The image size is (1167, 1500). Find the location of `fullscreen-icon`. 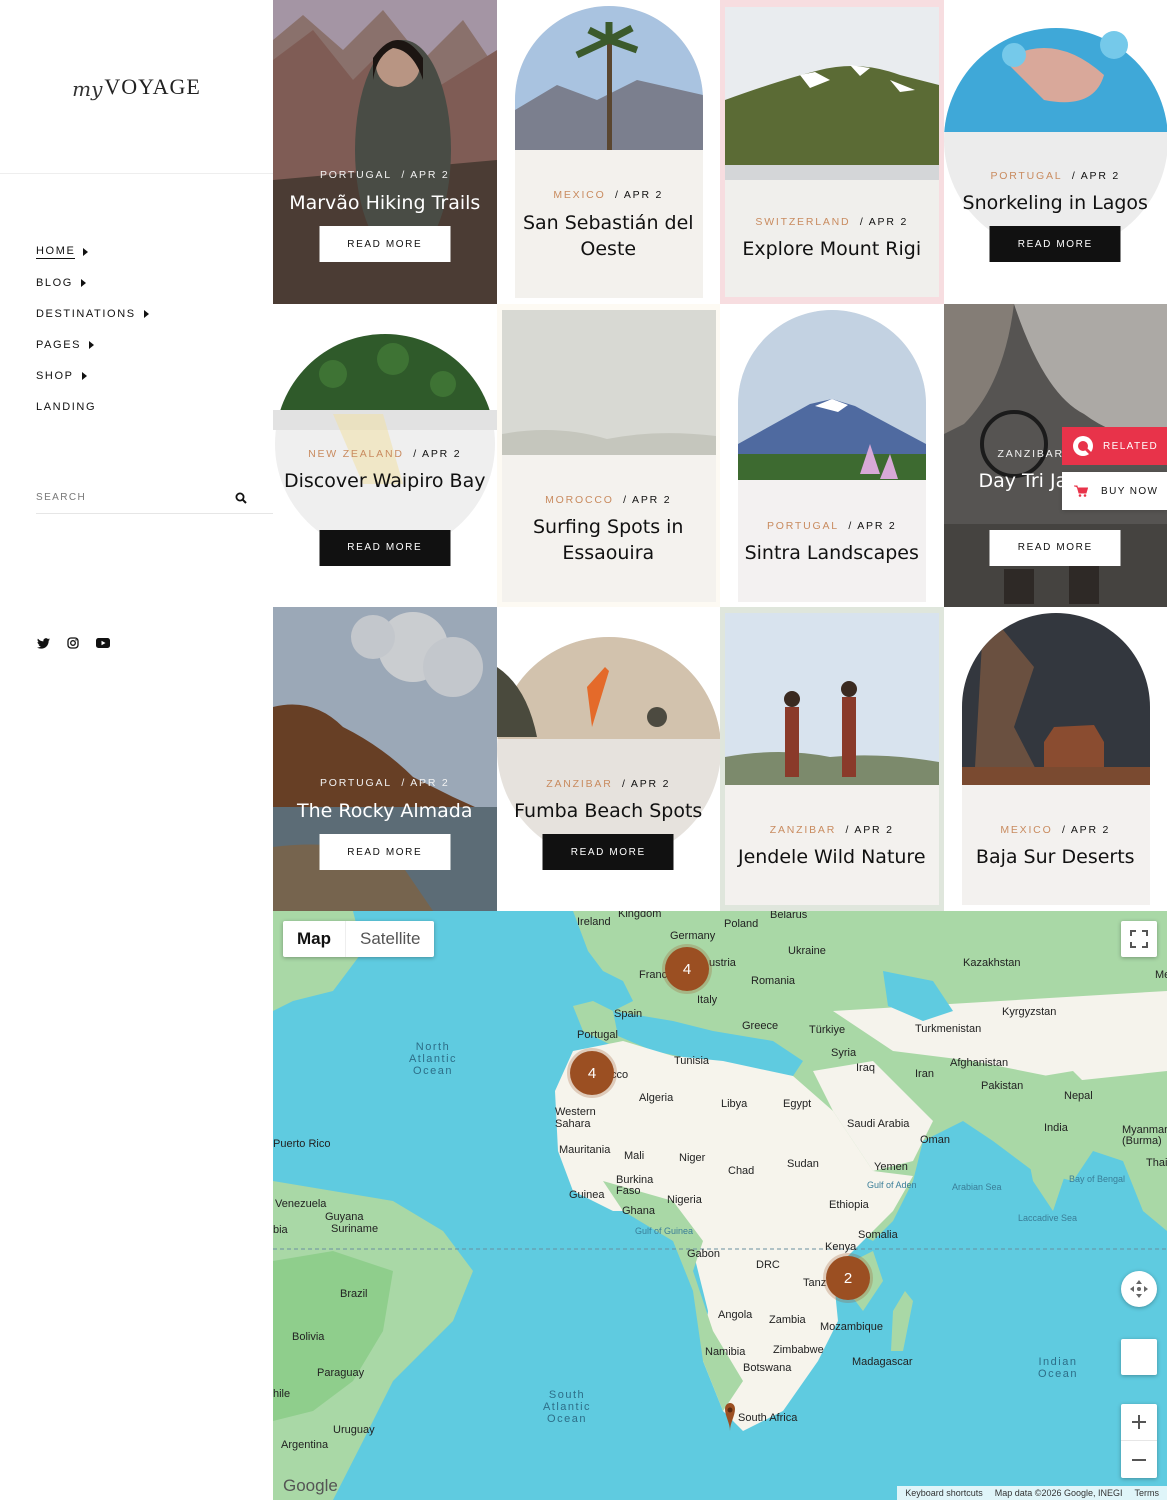

fullscreen-icon is located at coordinates (1139, 939).